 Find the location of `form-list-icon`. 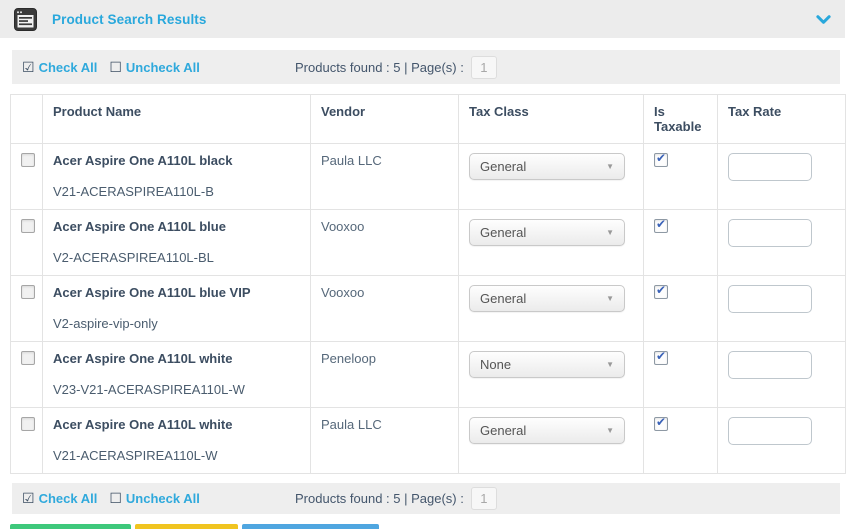

form-list-icon is located at coordinates (25, 19).